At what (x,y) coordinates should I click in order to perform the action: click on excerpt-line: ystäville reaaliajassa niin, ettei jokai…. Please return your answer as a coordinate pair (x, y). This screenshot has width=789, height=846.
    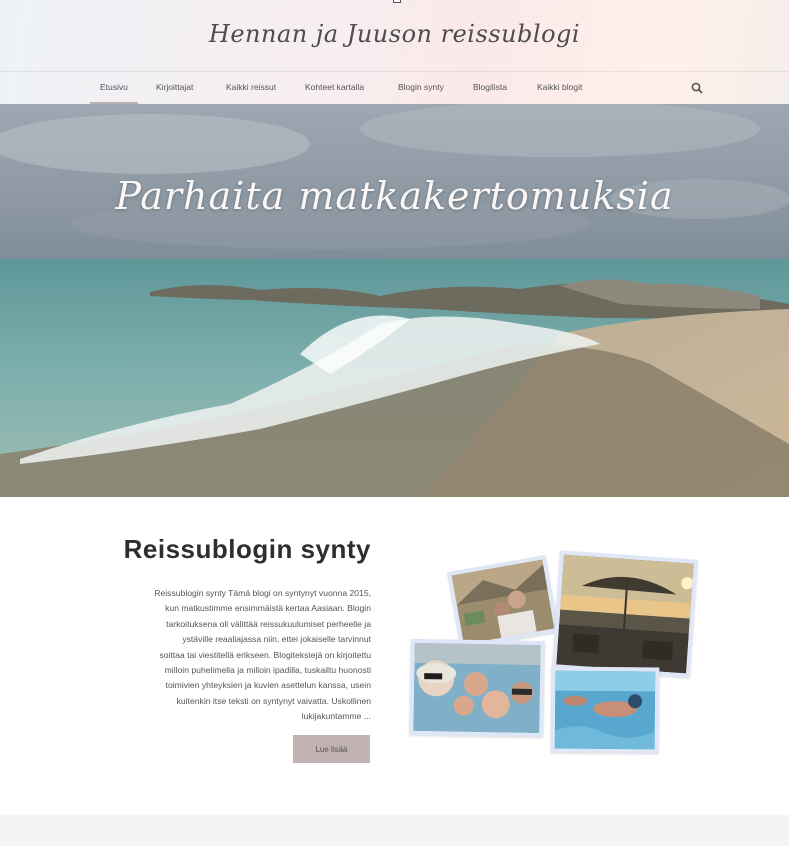
    Looking at the image, I should click on (276, 639).